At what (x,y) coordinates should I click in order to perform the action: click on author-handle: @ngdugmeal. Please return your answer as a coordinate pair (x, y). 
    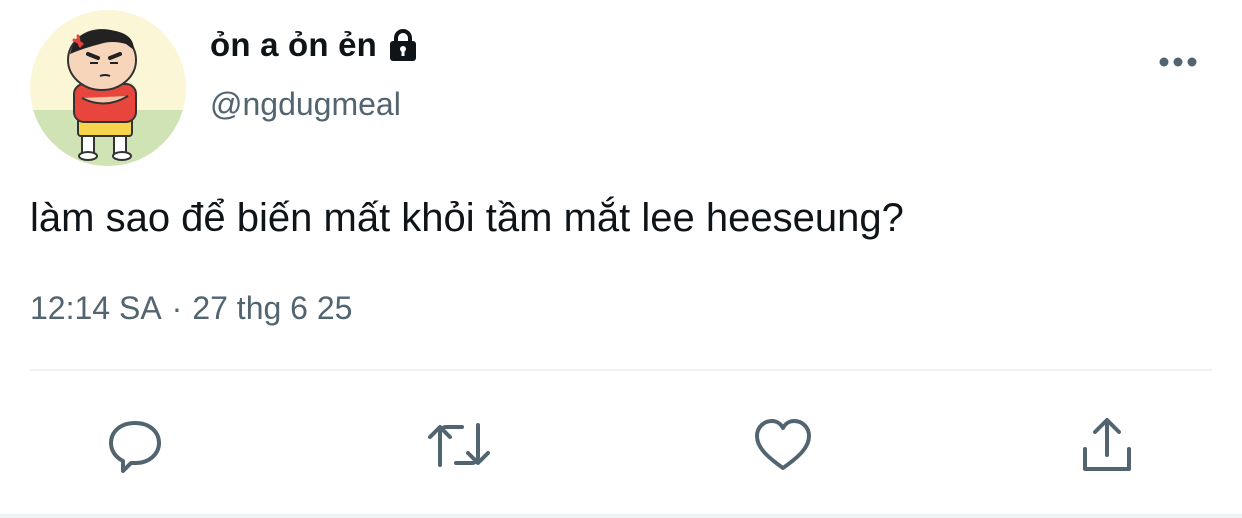
    Looking at the image, I should click on (305, 104).